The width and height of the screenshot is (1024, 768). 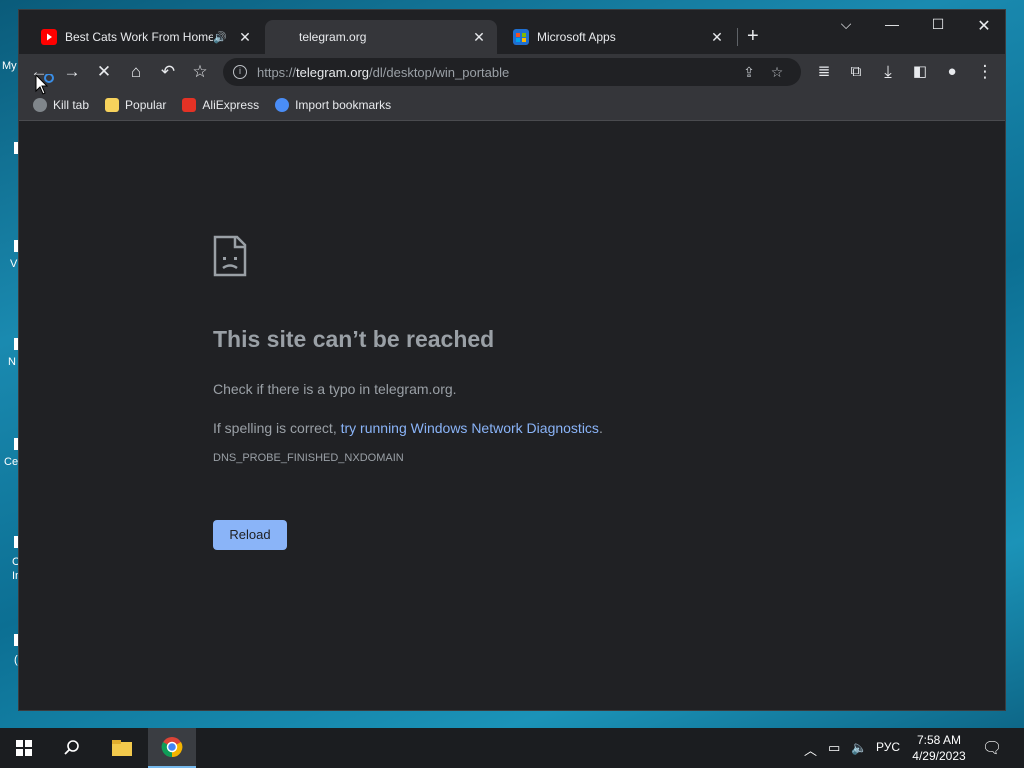 What do you see at coordinates (938, 24) in the screenshot?
I see `maximize-button: ☐` at bounding box center [938, 24].